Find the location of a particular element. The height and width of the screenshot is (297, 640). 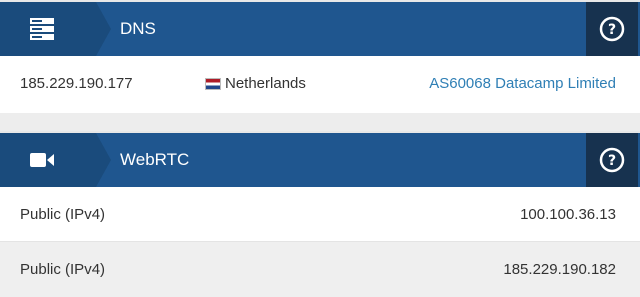

dns-isp-link: AS60068 Datacamp Limited is located at coordinates (522, 83).